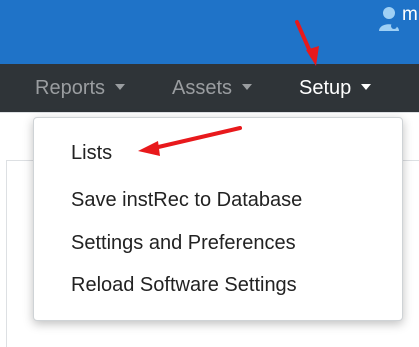 Image resolution: width=419 pixels, height=347 pixels. I want to click on menu-item-lists: Lists, so click(91, 153).